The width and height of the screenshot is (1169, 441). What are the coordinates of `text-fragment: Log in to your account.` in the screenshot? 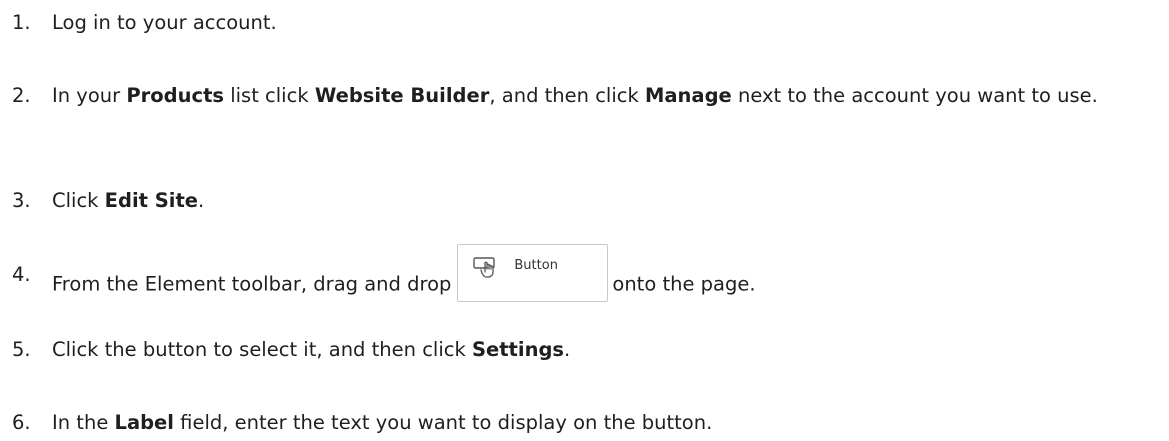 It's located at (164, 22).